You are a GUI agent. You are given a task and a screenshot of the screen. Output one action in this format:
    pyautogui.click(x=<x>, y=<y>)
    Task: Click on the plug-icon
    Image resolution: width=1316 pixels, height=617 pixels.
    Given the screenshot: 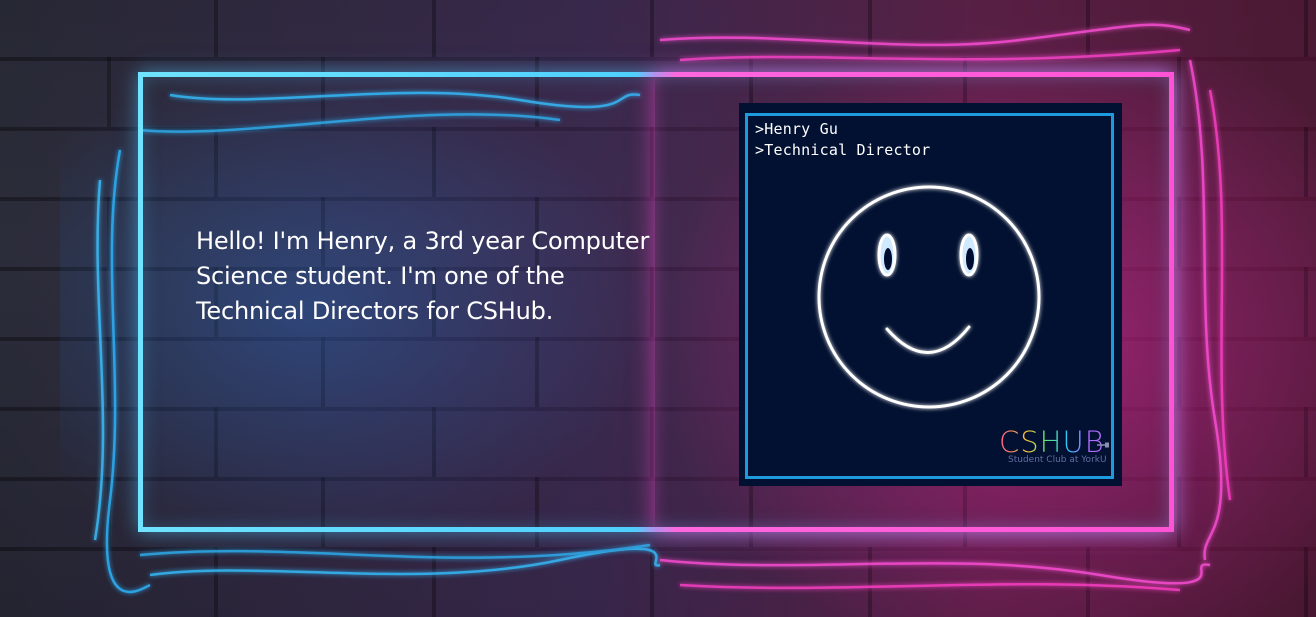 What is the action you would take?
    pyautogui.click(x=1103, y=445)
    